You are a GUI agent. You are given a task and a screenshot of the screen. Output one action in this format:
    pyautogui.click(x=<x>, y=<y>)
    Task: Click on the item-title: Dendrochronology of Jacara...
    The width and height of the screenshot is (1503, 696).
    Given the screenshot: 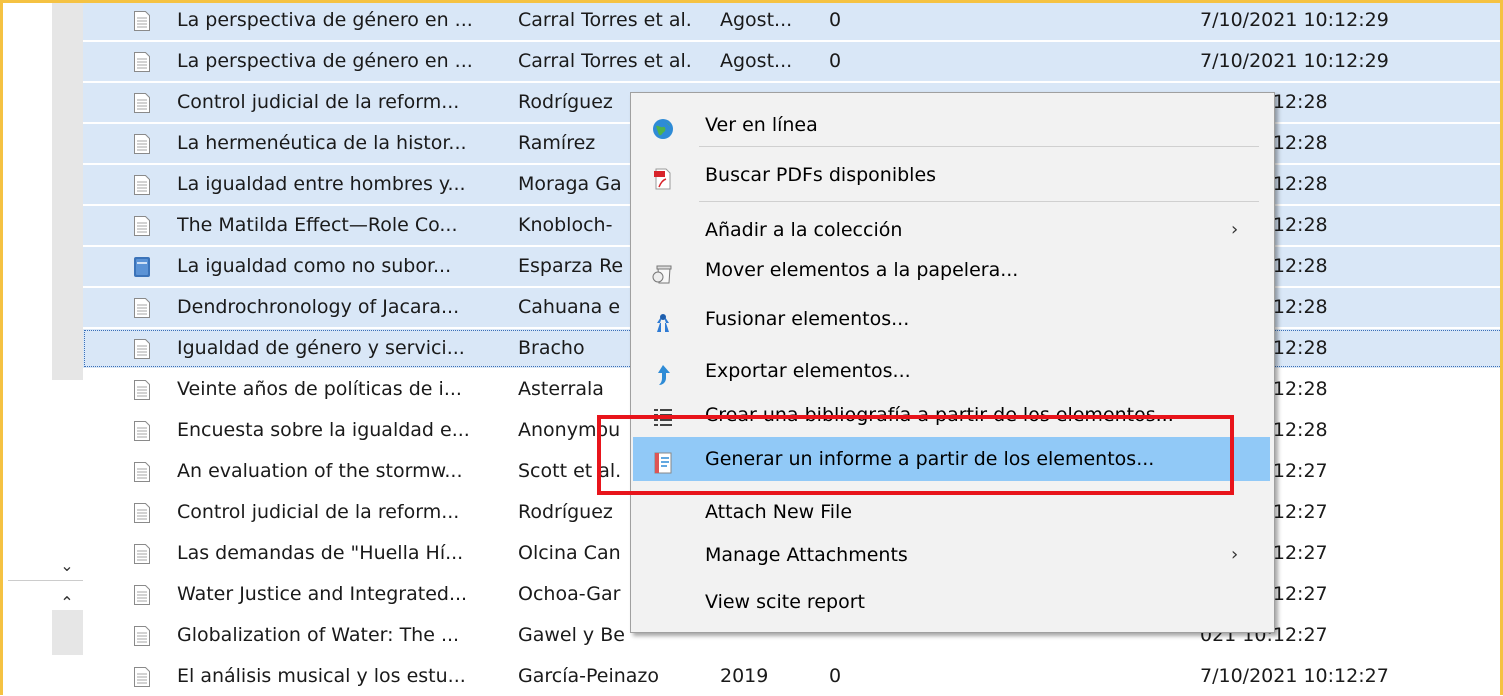 What is the action you would take?
    pyautogui.click(x=318, y=307)
    